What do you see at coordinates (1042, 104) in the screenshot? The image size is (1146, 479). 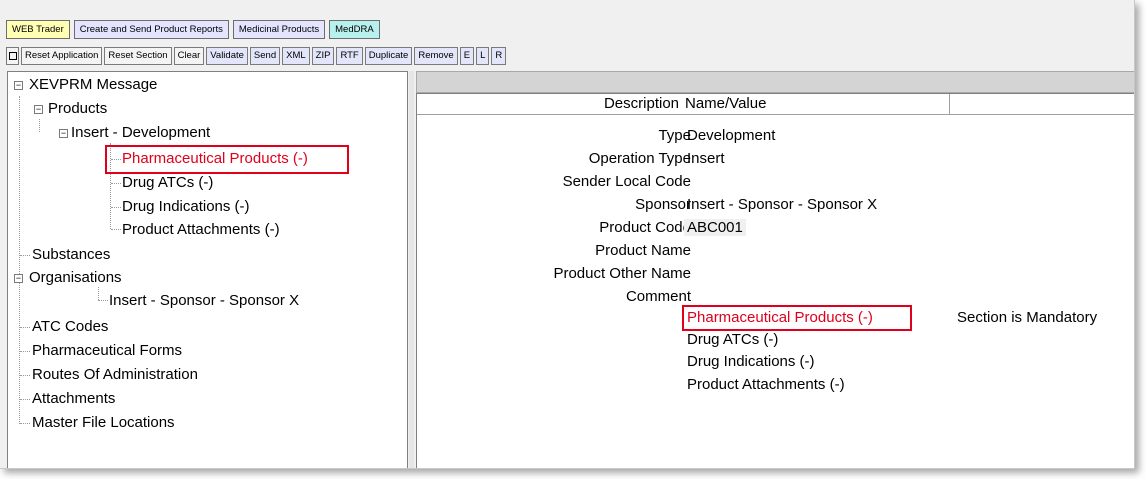 I see `column-header-extra` at bounding box center [1042, 104].